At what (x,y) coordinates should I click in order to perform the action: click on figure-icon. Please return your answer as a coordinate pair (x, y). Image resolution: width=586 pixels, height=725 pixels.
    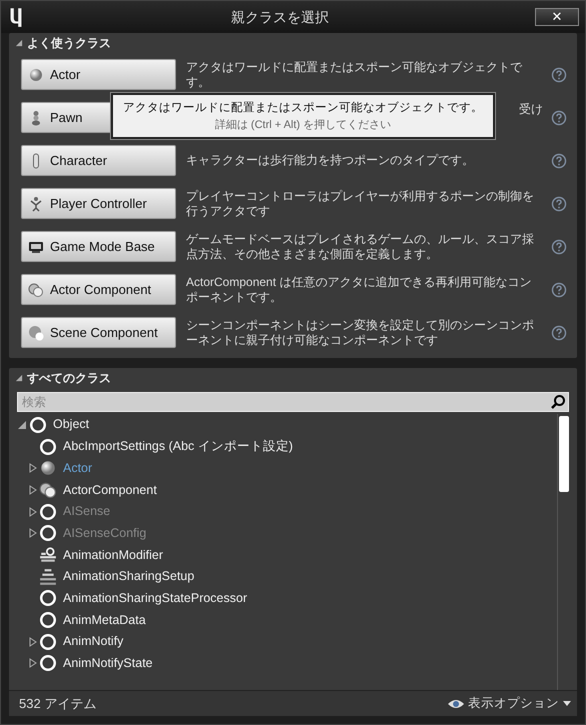
    Looking at the image, I should click on (36, 204).